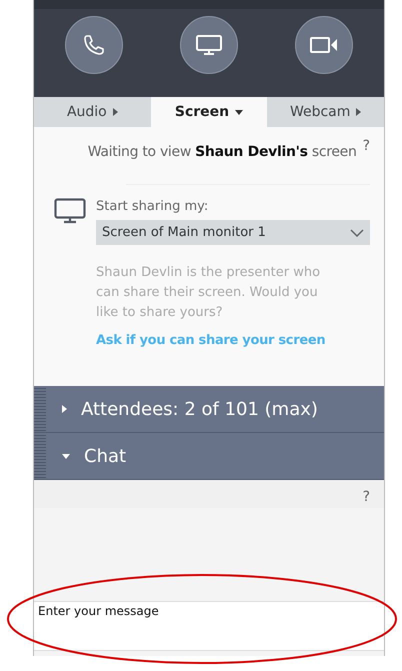  What do you see at coordinates (209, 409) in the screenshot?
I see `section-header: Attendees: 2 of 101 (max)` at bounding box center [209, 409].